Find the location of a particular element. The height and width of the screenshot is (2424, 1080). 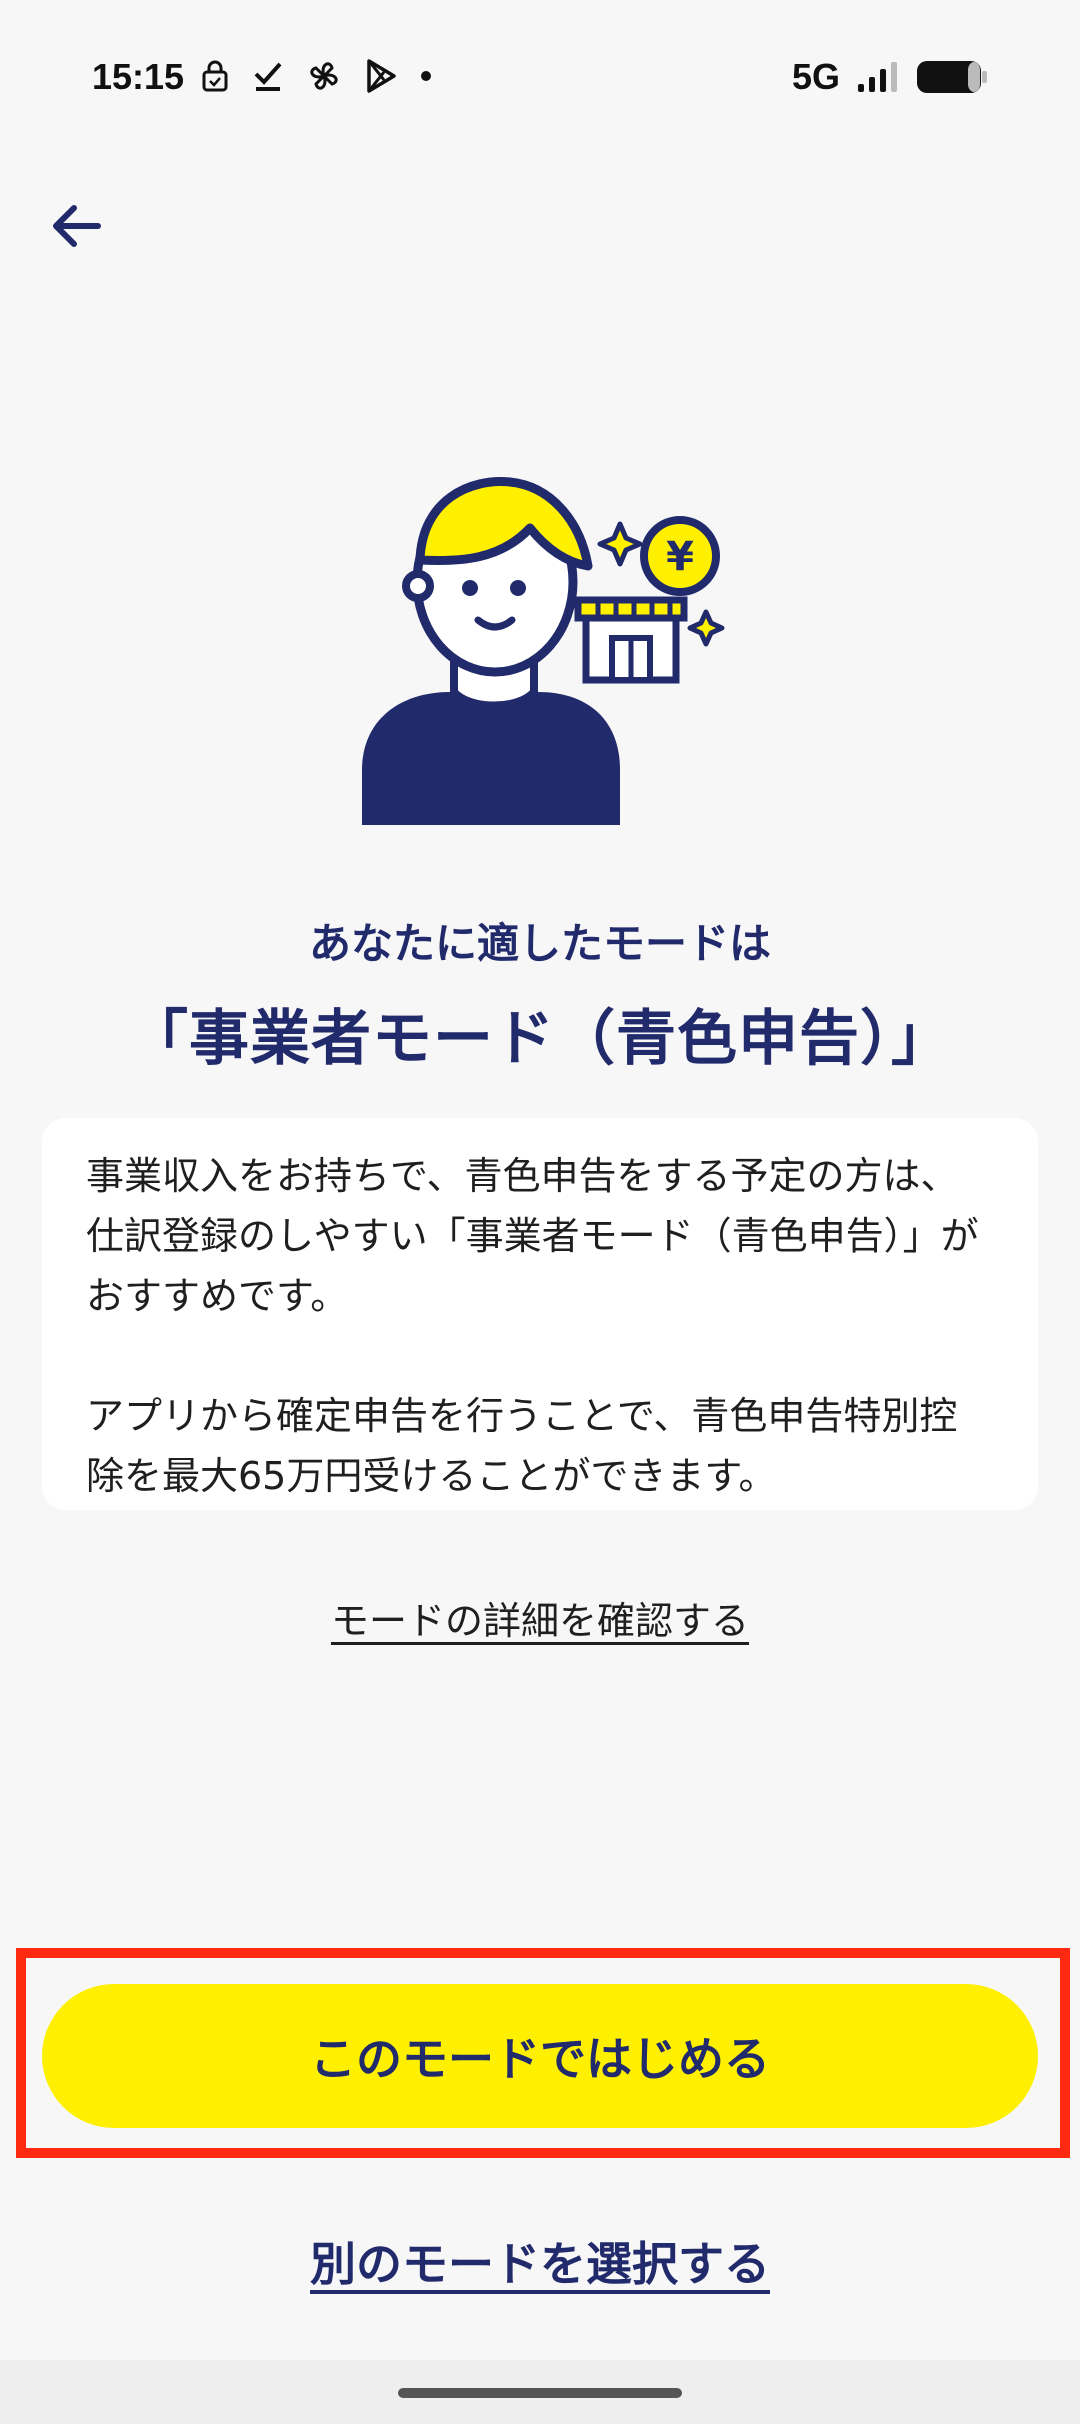

status-bar: 15:15 5G is located at coordinates (540, 75).